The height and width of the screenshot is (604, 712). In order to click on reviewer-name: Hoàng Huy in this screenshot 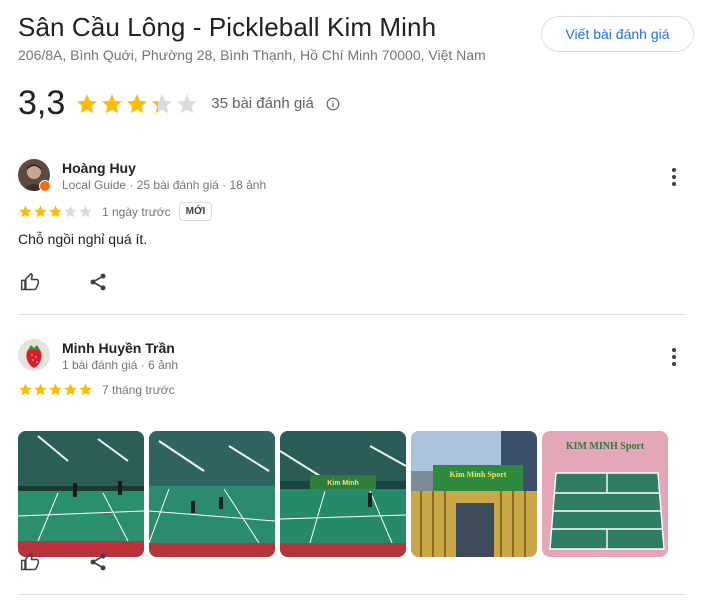, I will do `click(99, 168)`.